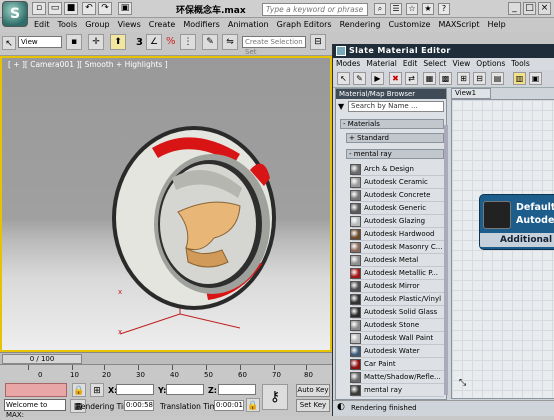 The height and width of the screenshot is (420, 554). I want to click on material-item: Car Paint, so click(397, 364).